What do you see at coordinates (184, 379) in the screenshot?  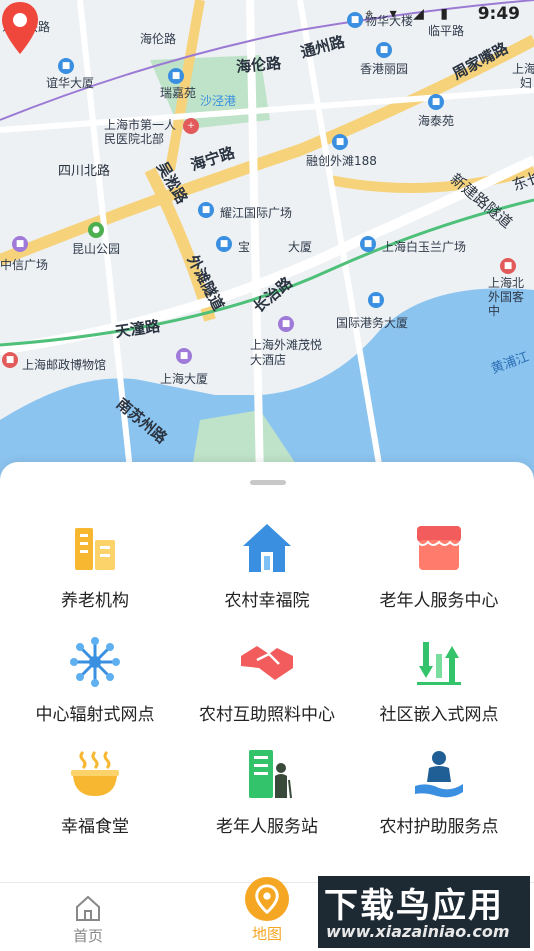 I see `poi-label: 上海大厦` at bounding box center [184, 379].